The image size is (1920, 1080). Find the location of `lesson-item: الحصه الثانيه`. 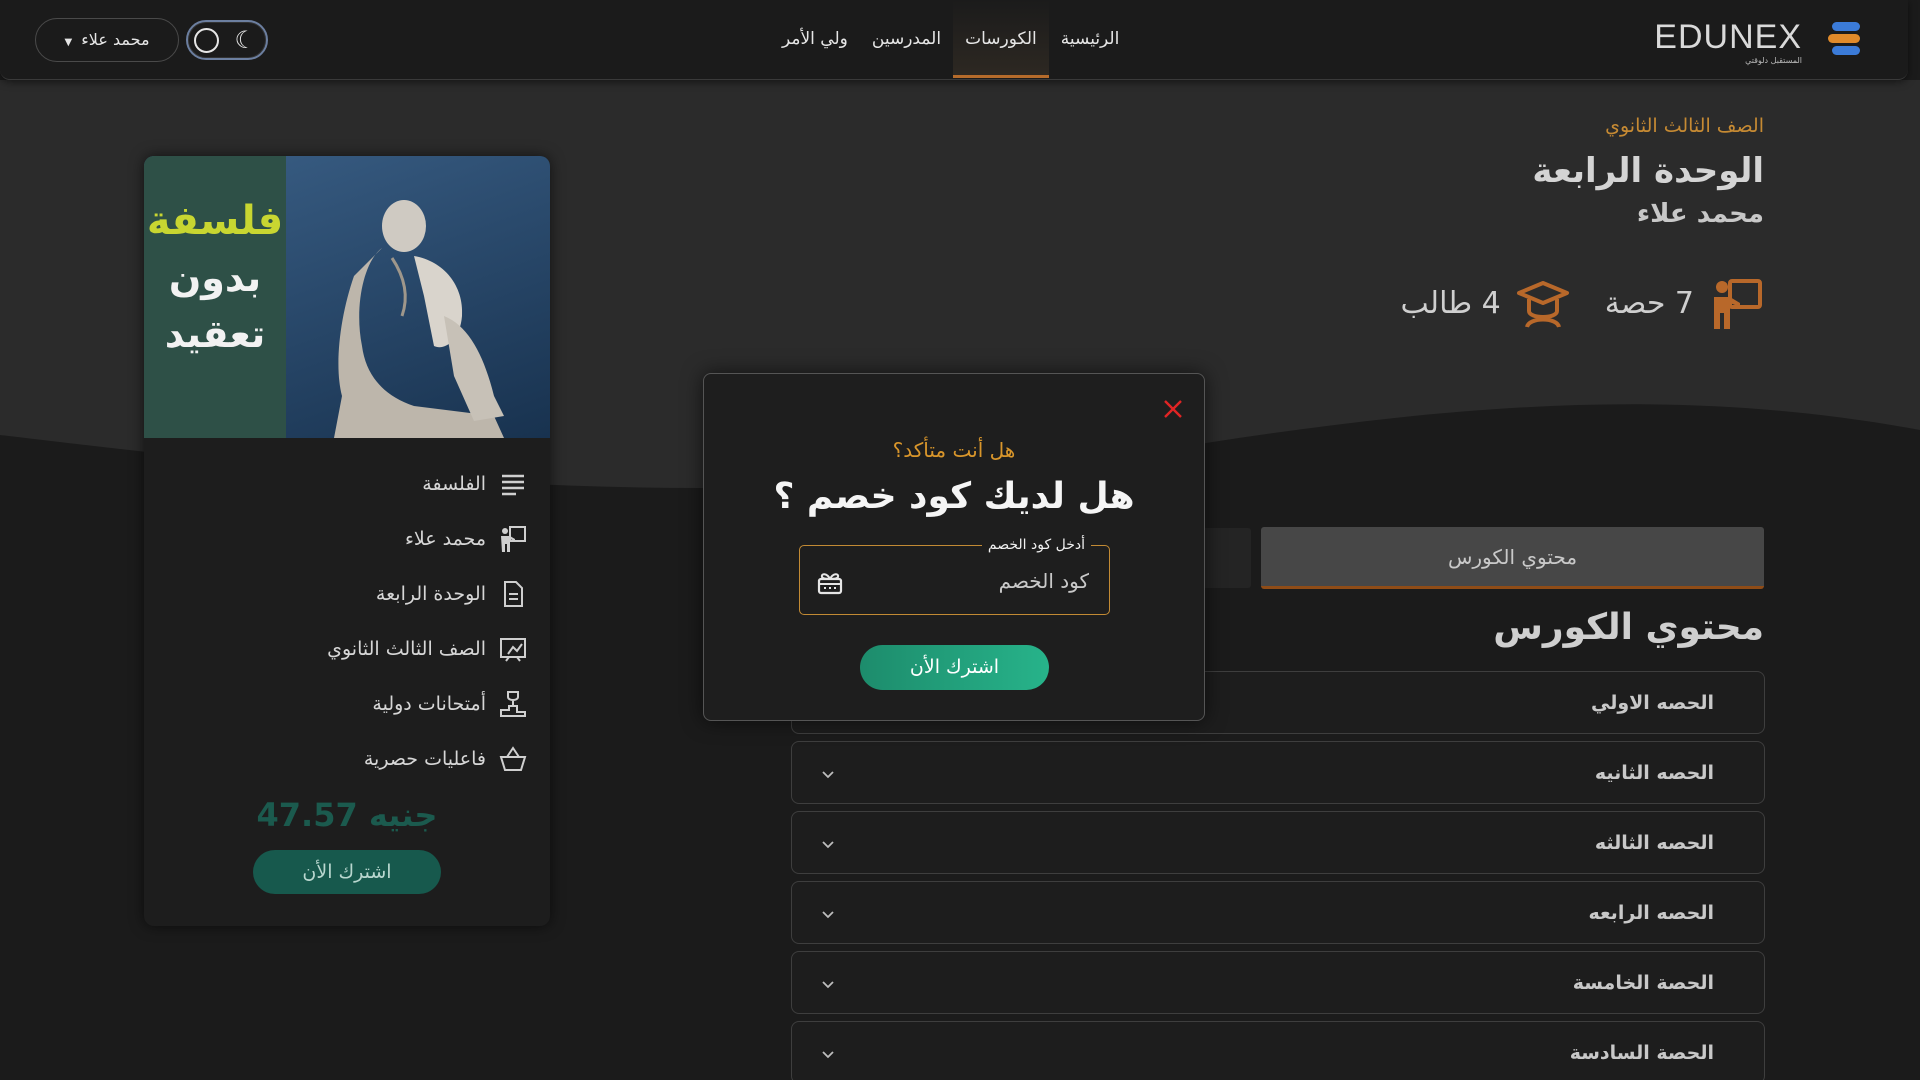

lesson-item: الحصه الثانيه is located at coordinates (1278, 772).